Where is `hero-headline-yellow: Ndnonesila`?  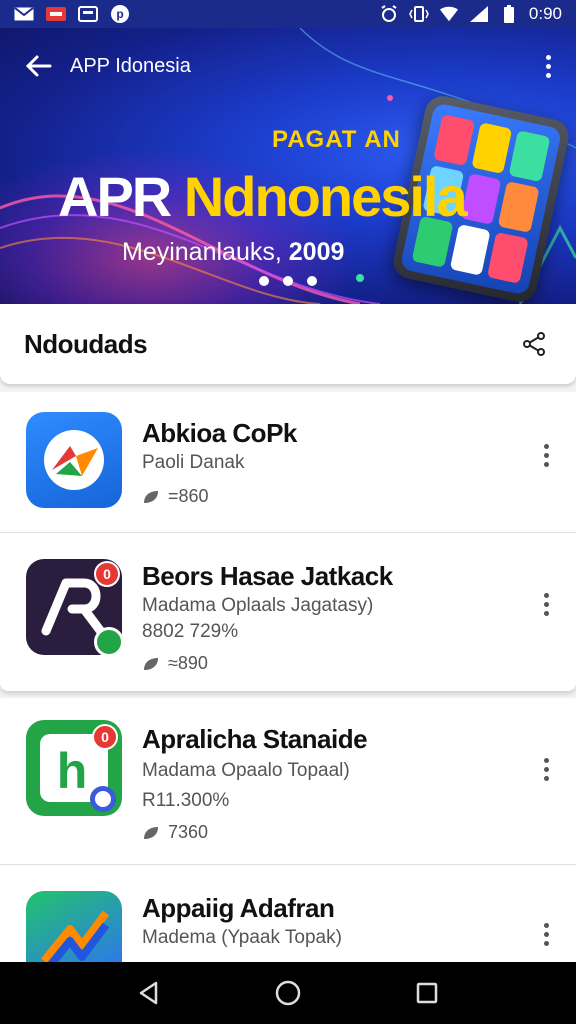
hero-headline-yellow: Ndnonesila is located at coordinates (325, 196).